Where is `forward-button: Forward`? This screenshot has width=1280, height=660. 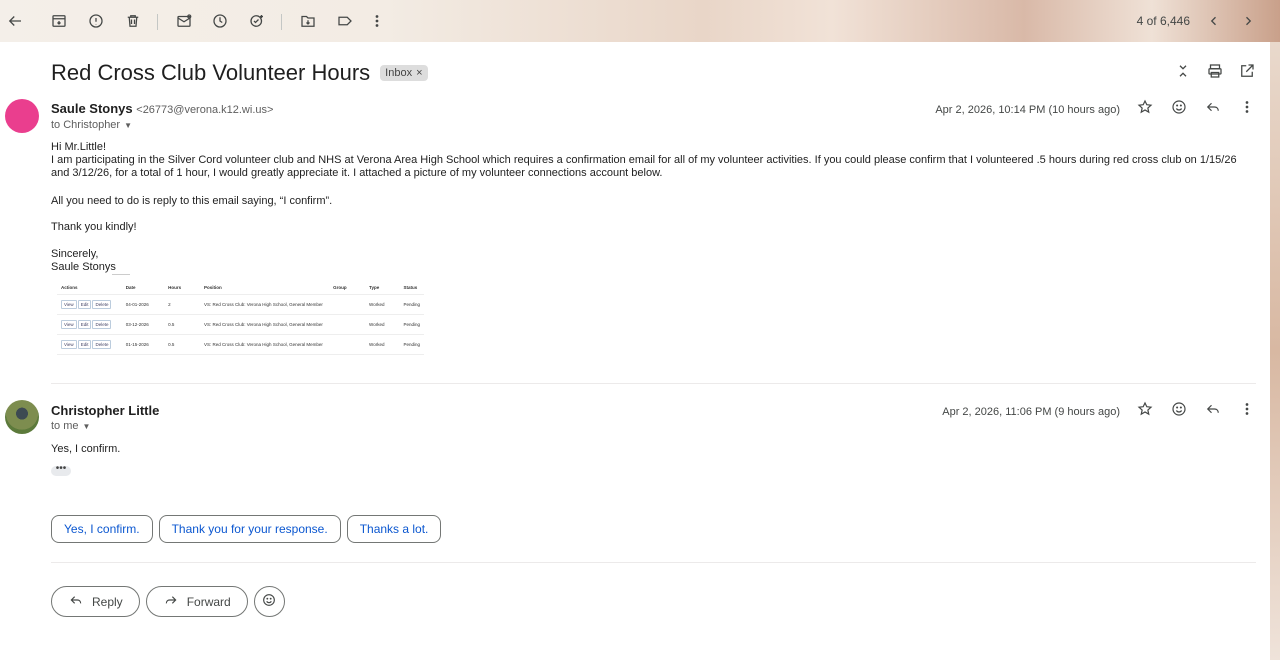
forward-button: Forward is located at coordinates (196, 601).